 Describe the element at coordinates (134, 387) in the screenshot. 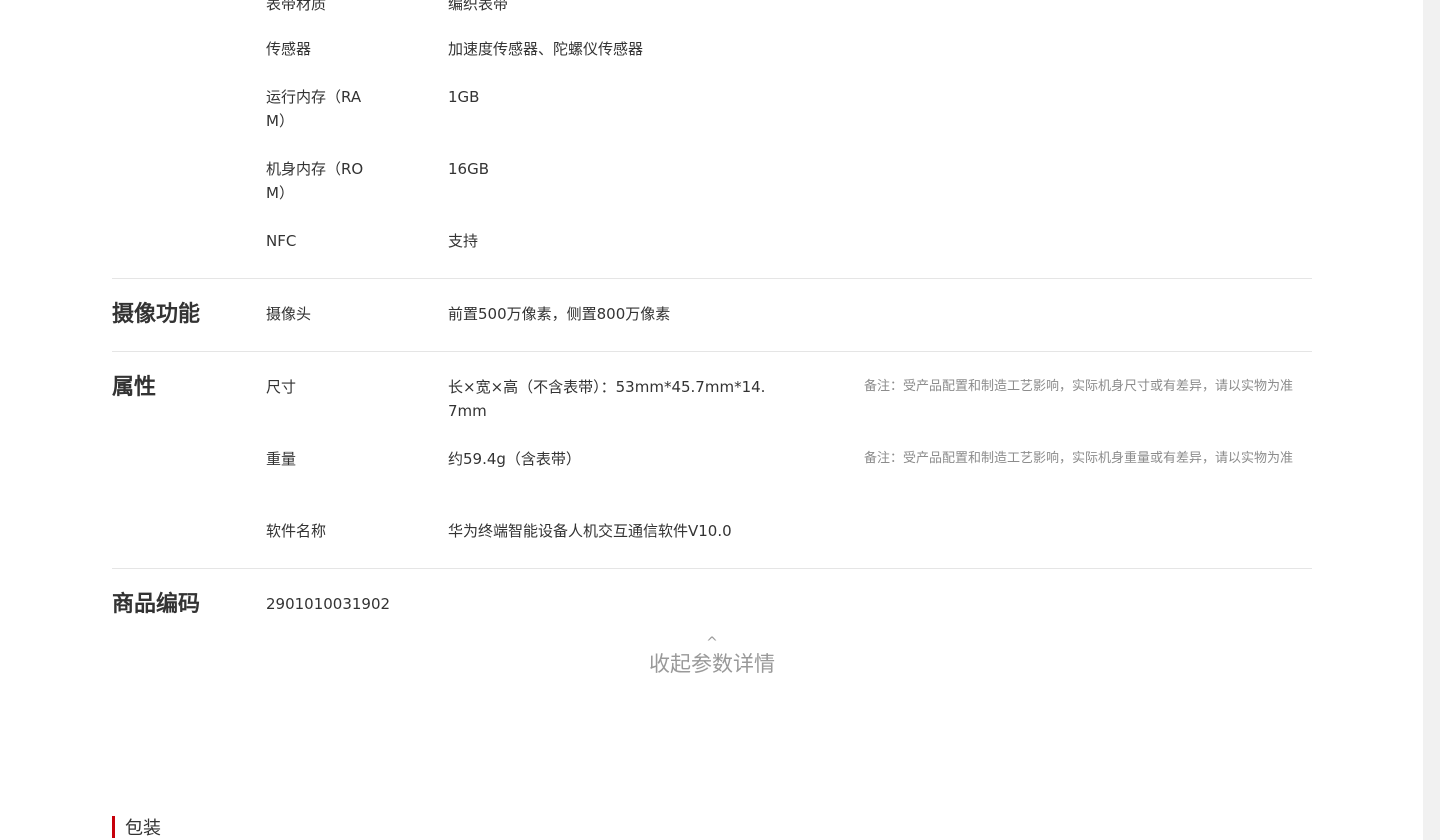

I see `section-title-attributes: 属性` at that location.